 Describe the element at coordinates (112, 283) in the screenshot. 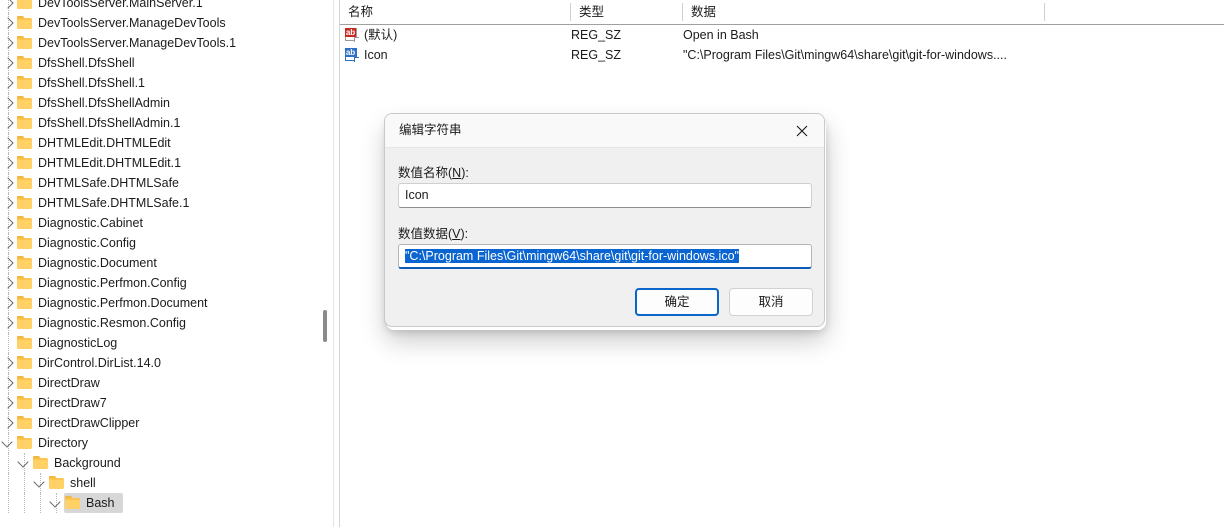

I see `tree-item-label: Diagnostic.Perfmon.Config` at that location.